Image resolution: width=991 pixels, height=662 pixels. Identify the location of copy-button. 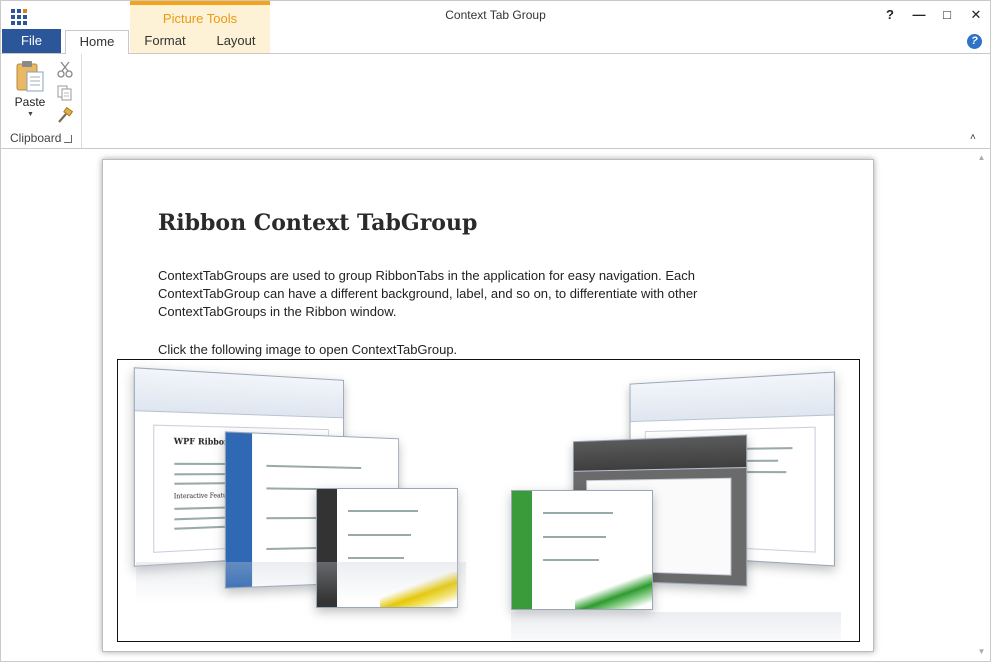
(66, 94).